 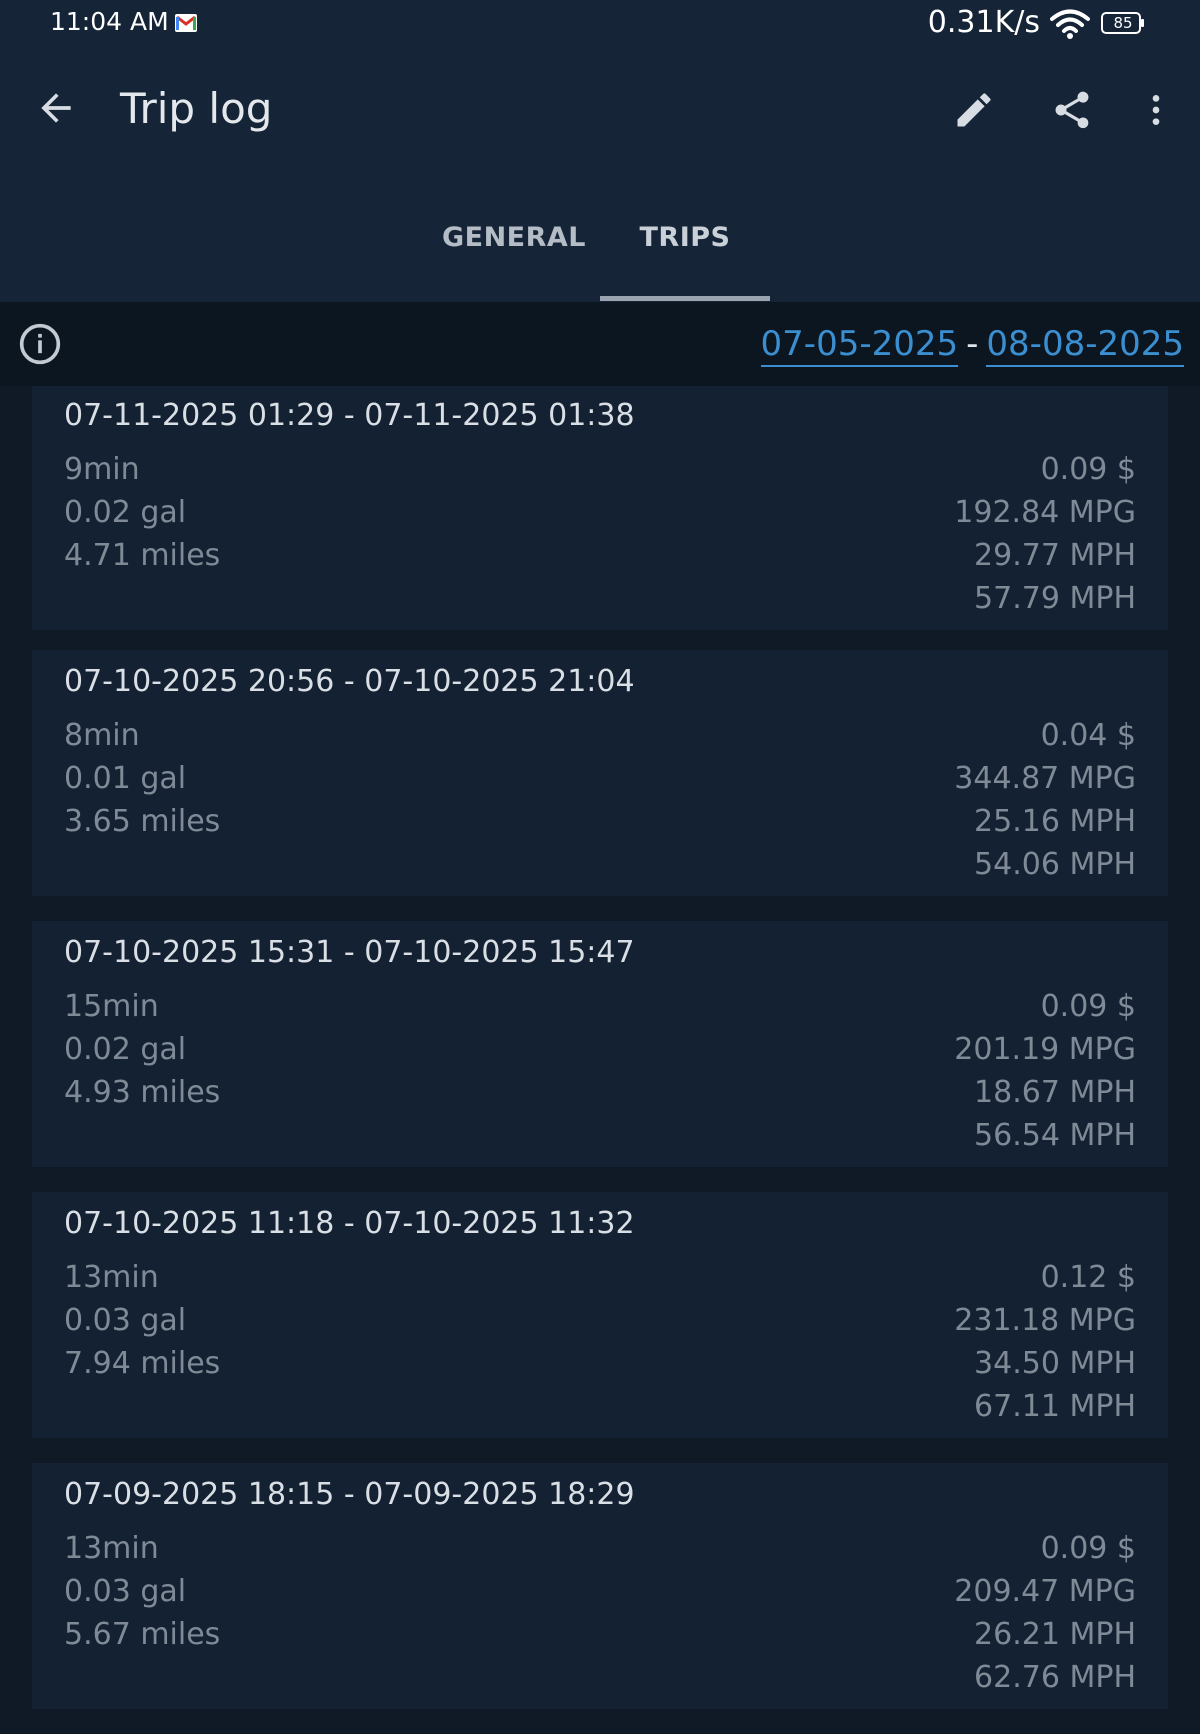 I want to click on trip-fuel: 0.01 gal, so click(x=125, y=778).